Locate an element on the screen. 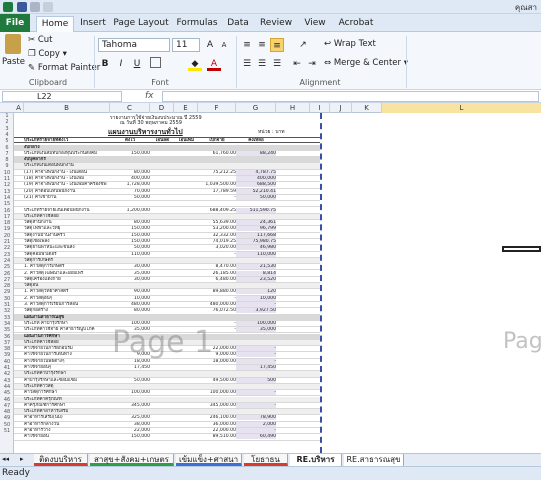 The image size is (541, 480). cell-a: วัสดุเครื่องแต่งกาย is located at coordinates (67, 279).